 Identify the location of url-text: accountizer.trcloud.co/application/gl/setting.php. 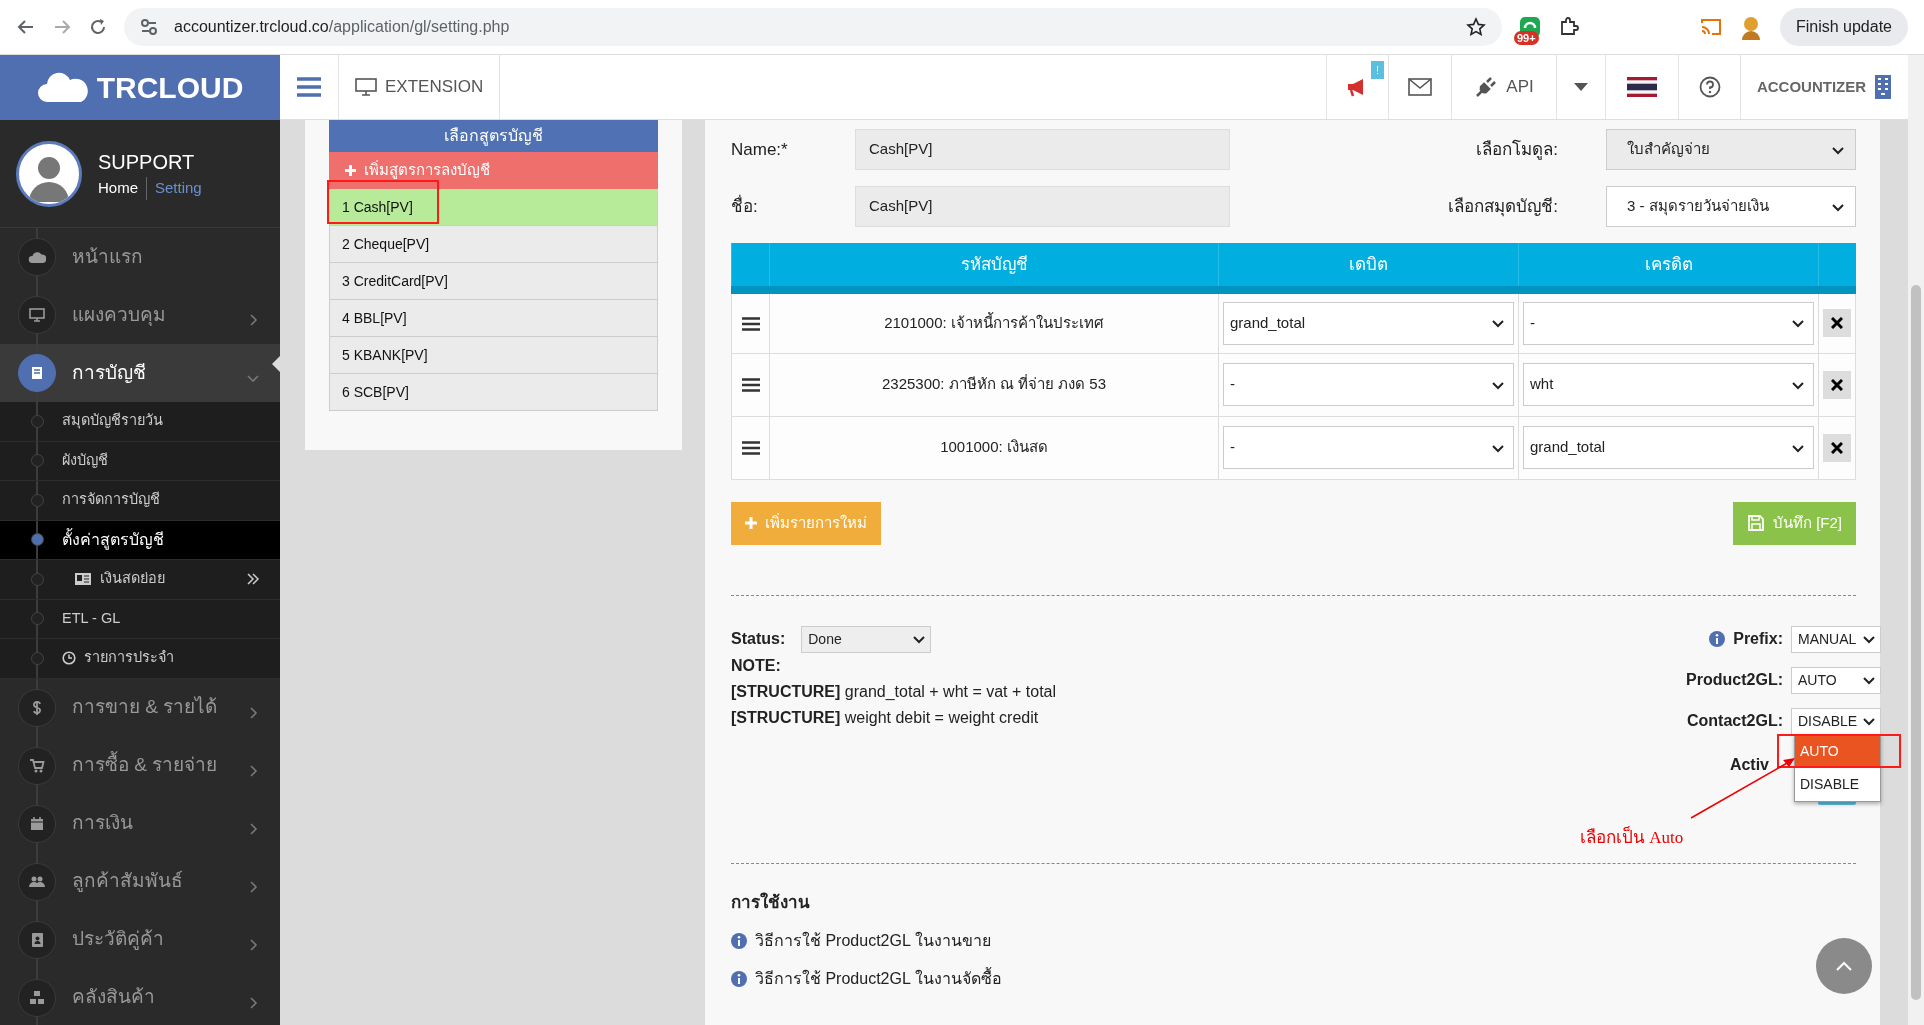
(342, 27).